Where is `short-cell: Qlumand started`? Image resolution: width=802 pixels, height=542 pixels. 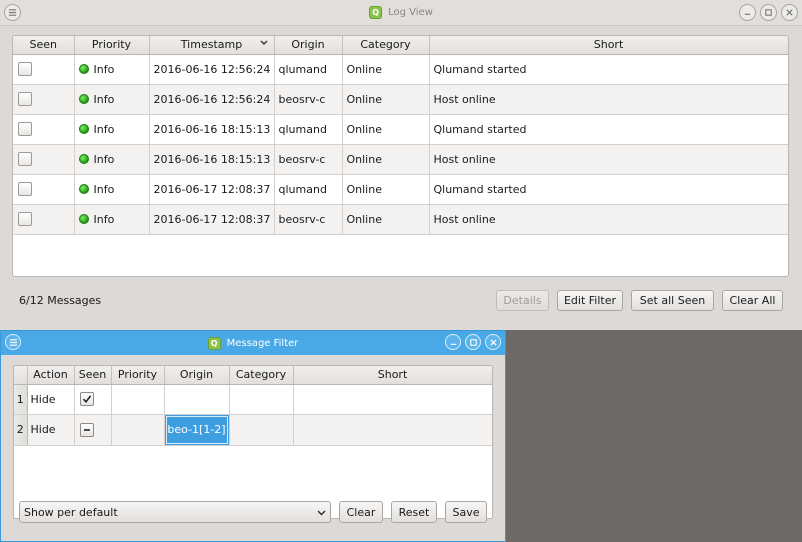 short-cell: Qlumand started is located at coordinates (608, 129).